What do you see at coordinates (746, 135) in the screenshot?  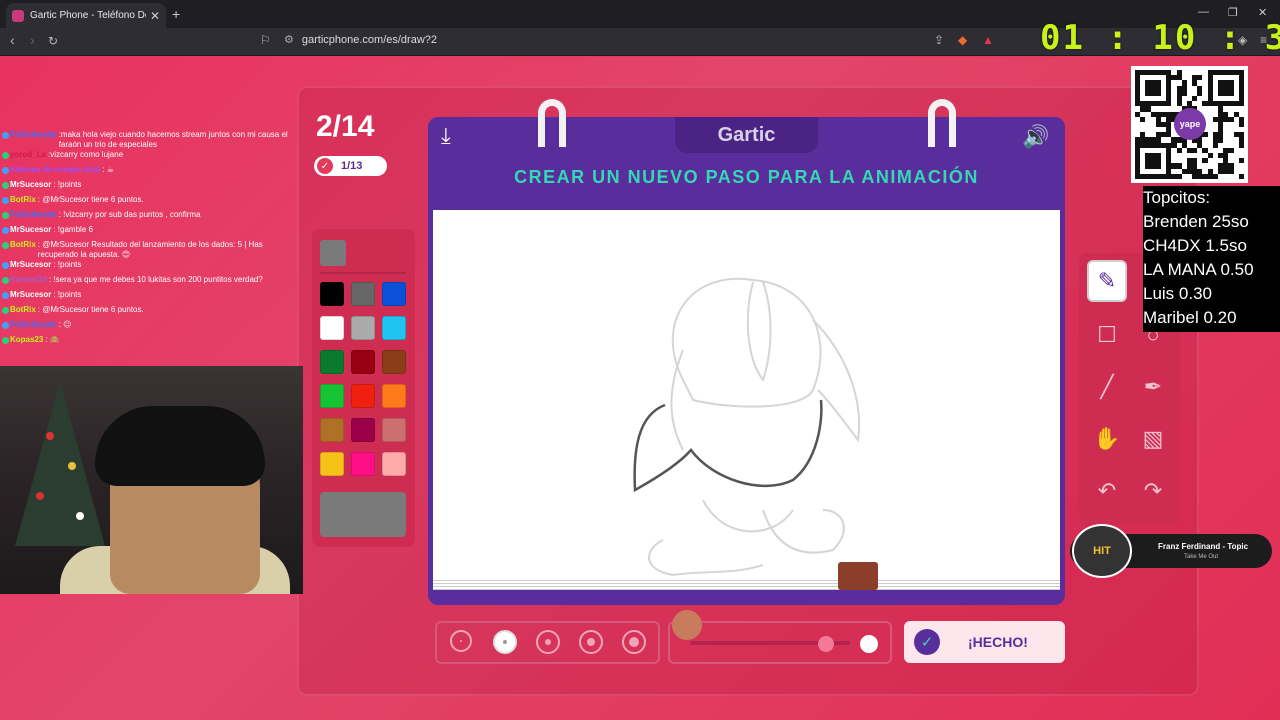 I see `gartic-logo: Gartic` at bounding box center [746, 135].